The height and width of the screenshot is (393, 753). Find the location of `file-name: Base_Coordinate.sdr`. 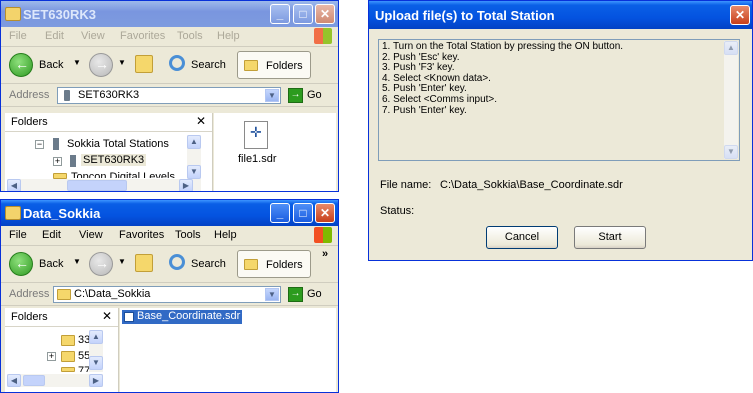

file-name: Base_Coordinate.sdr is located at coordinates (189, 316).